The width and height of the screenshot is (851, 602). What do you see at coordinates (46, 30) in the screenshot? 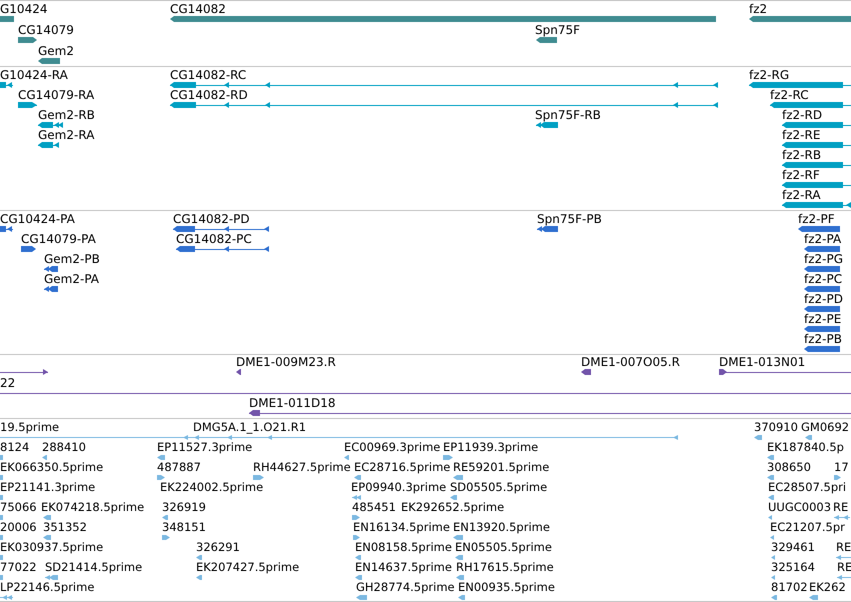
I see `feature-label: CG14079` at bounding box center [46, 30].